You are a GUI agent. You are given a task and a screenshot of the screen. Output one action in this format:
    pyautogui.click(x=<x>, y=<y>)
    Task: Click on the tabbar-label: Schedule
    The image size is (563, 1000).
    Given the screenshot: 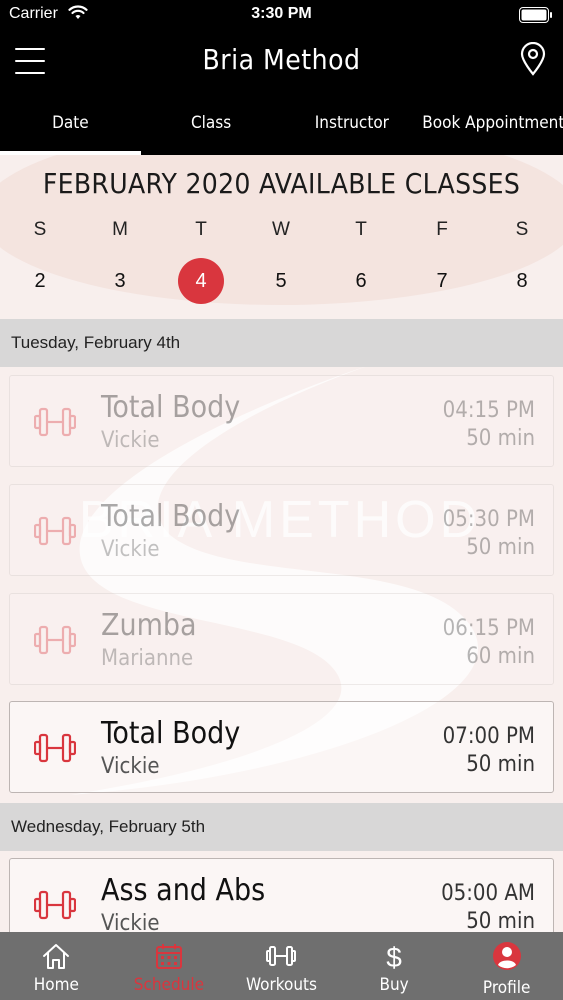 What is the action you would take?
    pyautogui.click(x=169, y=985)
    